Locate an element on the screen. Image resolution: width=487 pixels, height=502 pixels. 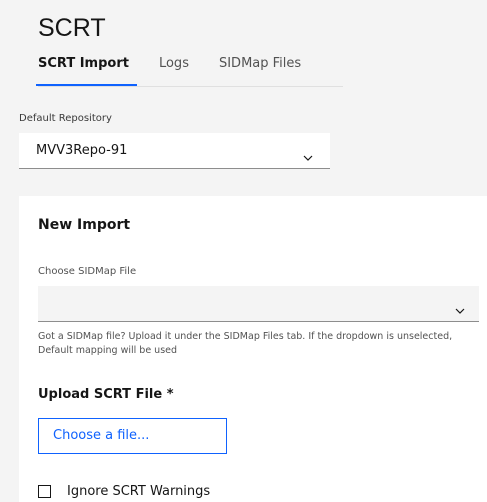
sidmap-file-select is located at coordinates (258, 304).